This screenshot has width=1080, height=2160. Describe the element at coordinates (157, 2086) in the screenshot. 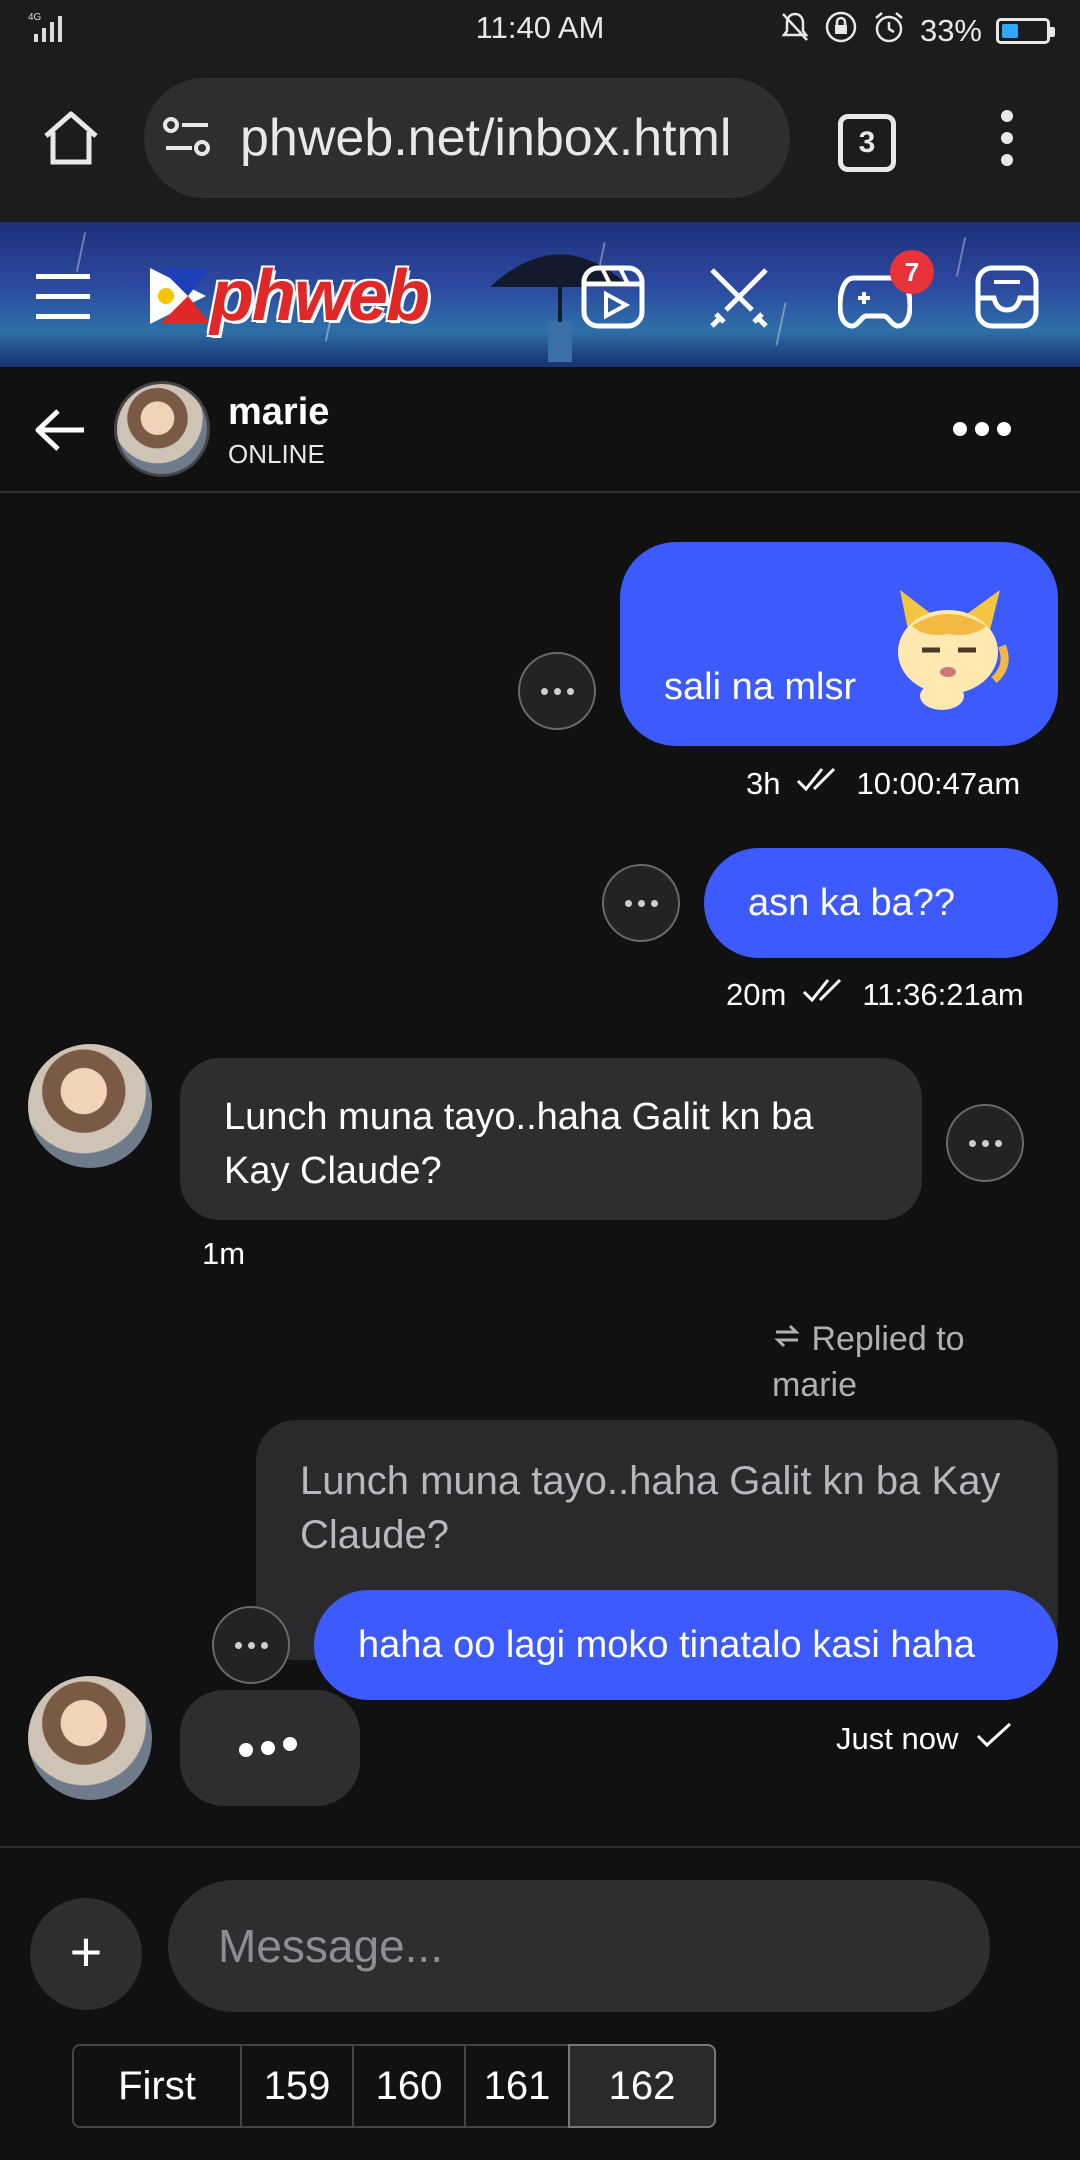

I see `page-first-button: First` at that location.